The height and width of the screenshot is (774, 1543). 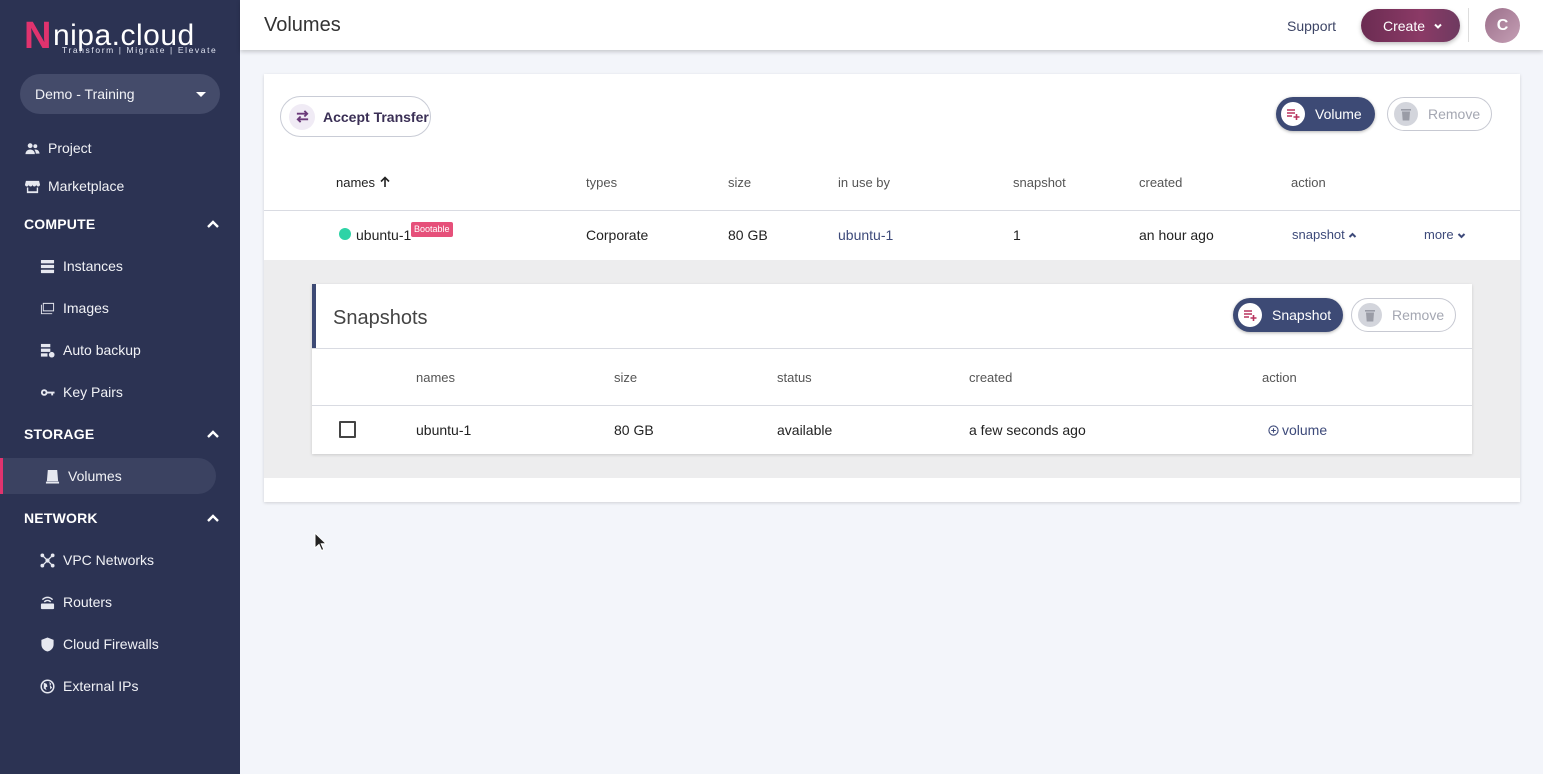 I want to click on mouse-cursor-icon, so click(x=321, y=542).